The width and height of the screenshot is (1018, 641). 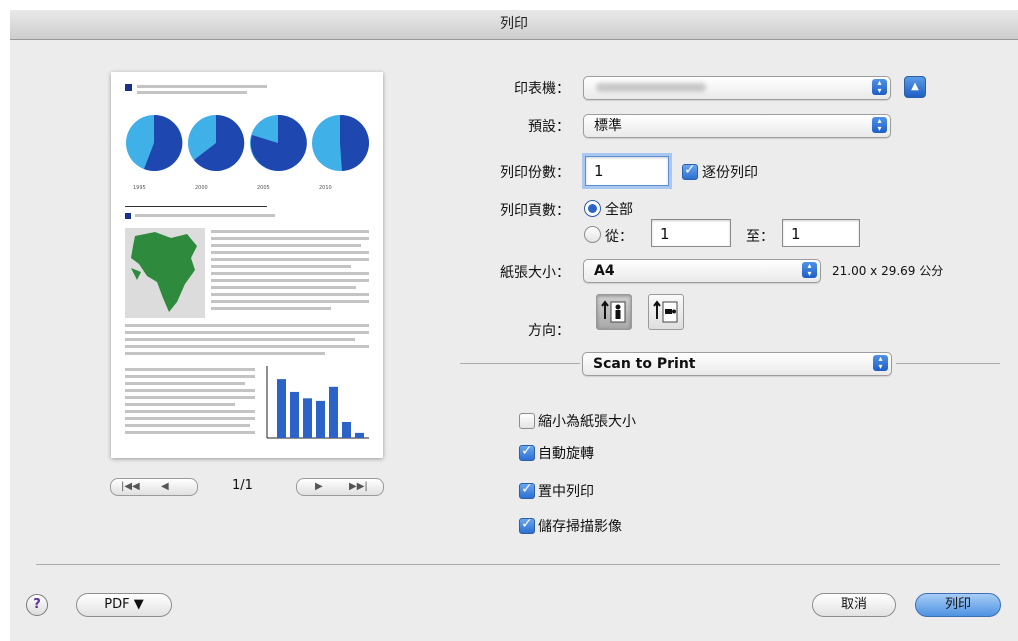 I want to click on pages-from-label: 從：, so click(x=619, y=237).